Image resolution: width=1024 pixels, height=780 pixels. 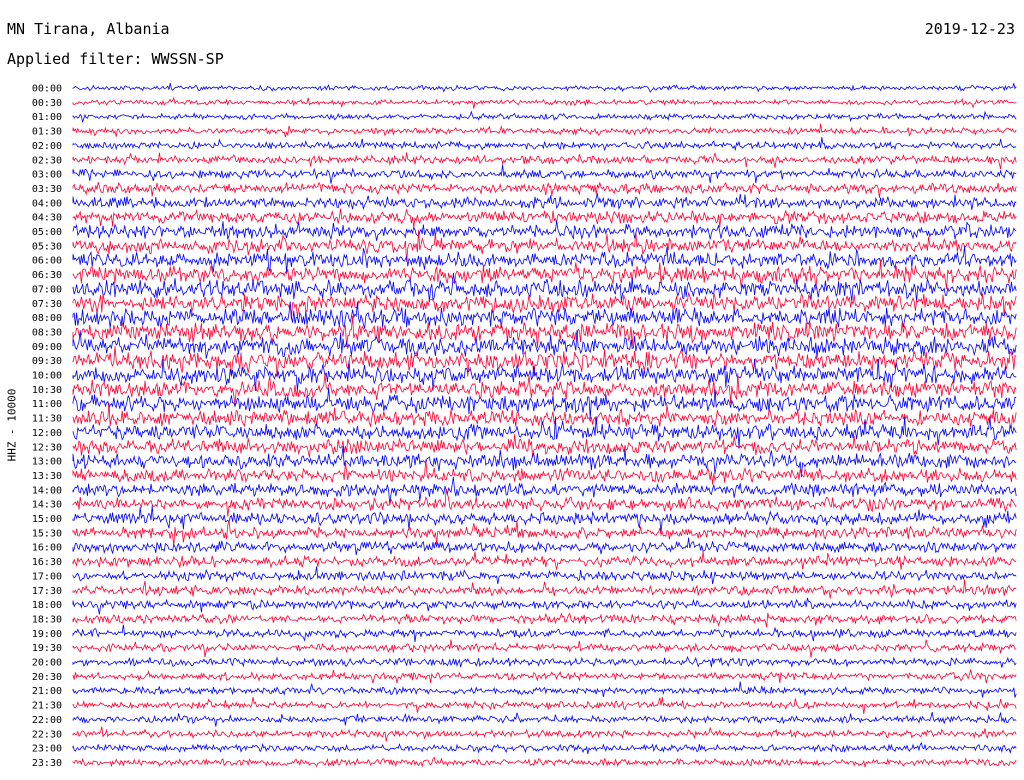 What do you see at coordinates (47, 390) in the screenshot?
I see `time-label: 10:30` at bounding box center [47, 390].